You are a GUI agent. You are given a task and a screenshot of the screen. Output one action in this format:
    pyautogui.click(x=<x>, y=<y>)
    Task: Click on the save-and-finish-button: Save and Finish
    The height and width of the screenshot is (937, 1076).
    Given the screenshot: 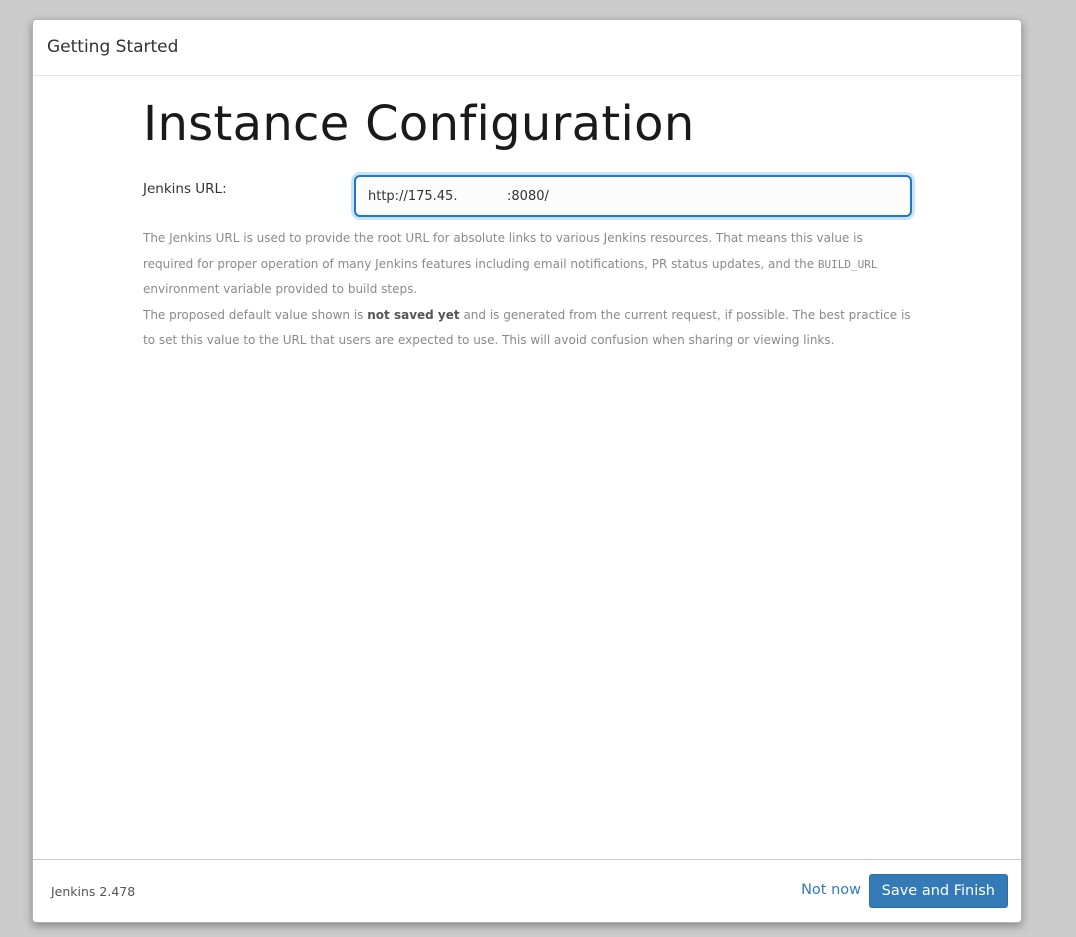 What is the action you would take?
    pyautogui.click(x=938, y=891)
    